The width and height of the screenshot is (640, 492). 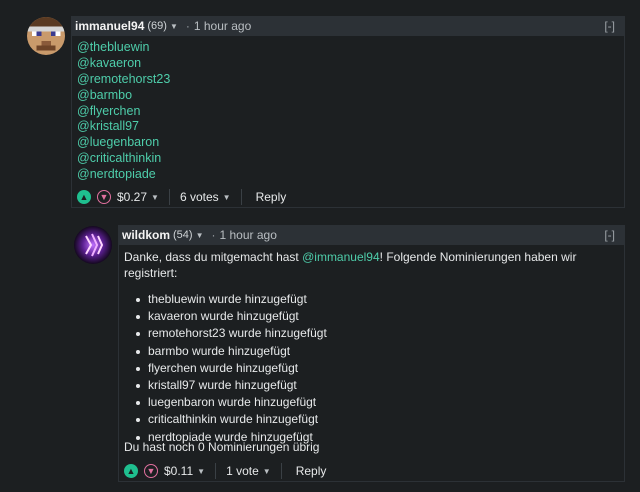 What do you see at coordinates (109, 26) in the screenshot?
I see `author-name: immanuel94` at bounding box center [109, 26].